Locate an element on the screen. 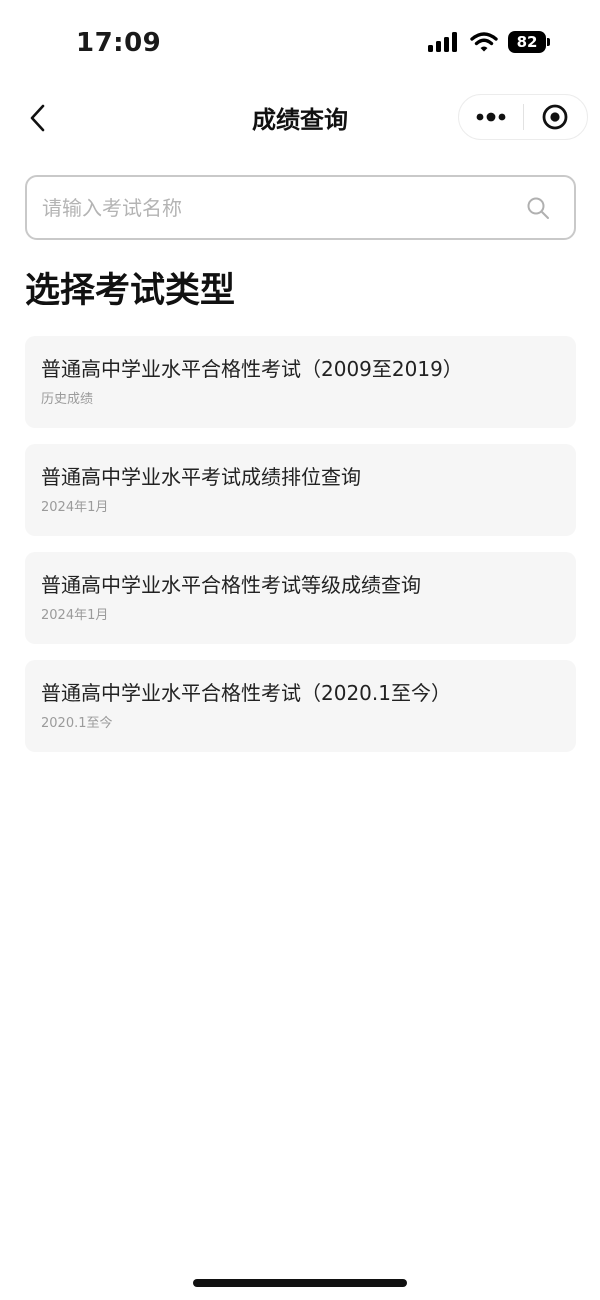 The width and height of the screenshot is (600, 1300). battery-indicator: 82 is located at coordinates (529, 42).